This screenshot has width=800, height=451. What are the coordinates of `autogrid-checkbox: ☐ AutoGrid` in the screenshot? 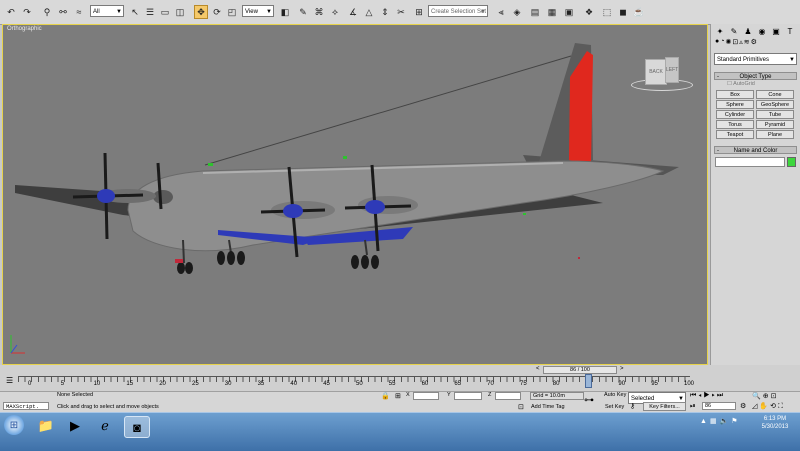 It's located at (741, 84).